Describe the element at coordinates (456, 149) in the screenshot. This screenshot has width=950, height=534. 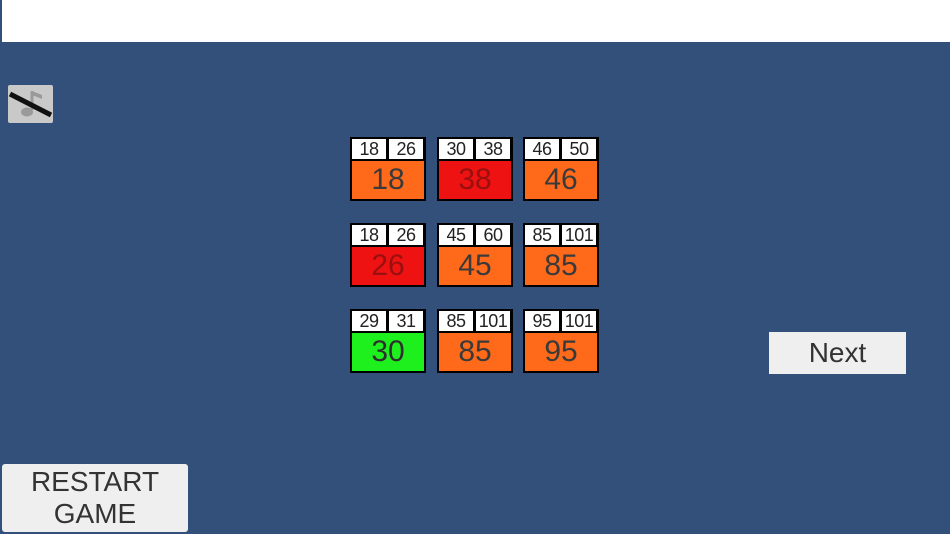
I see `range-min: 30` at that location.